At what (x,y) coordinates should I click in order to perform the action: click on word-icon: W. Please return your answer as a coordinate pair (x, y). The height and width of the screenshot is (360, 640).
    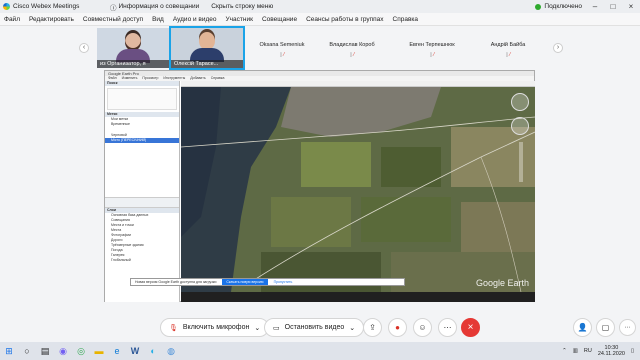
    Looking at the image, I should click on (135, 351).